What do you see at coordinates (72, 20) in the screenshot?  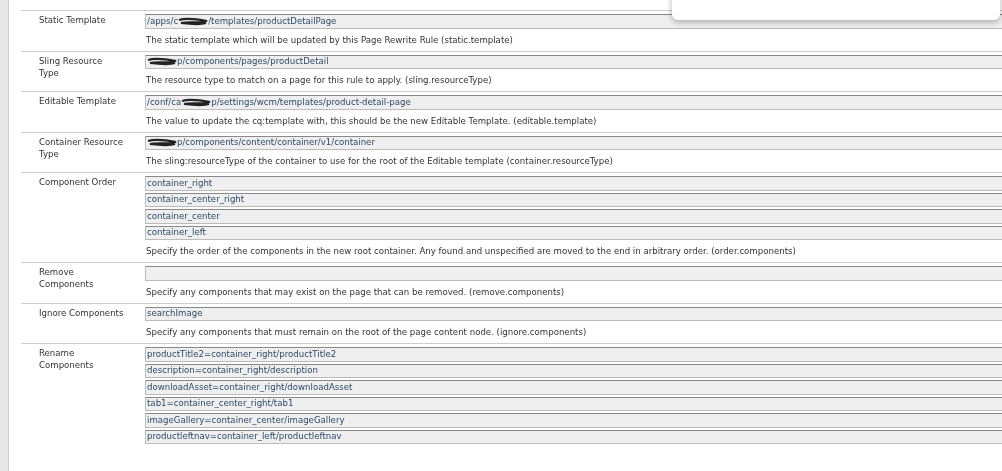 I see `field-label: Static Template` at bounding box center [72, 20].